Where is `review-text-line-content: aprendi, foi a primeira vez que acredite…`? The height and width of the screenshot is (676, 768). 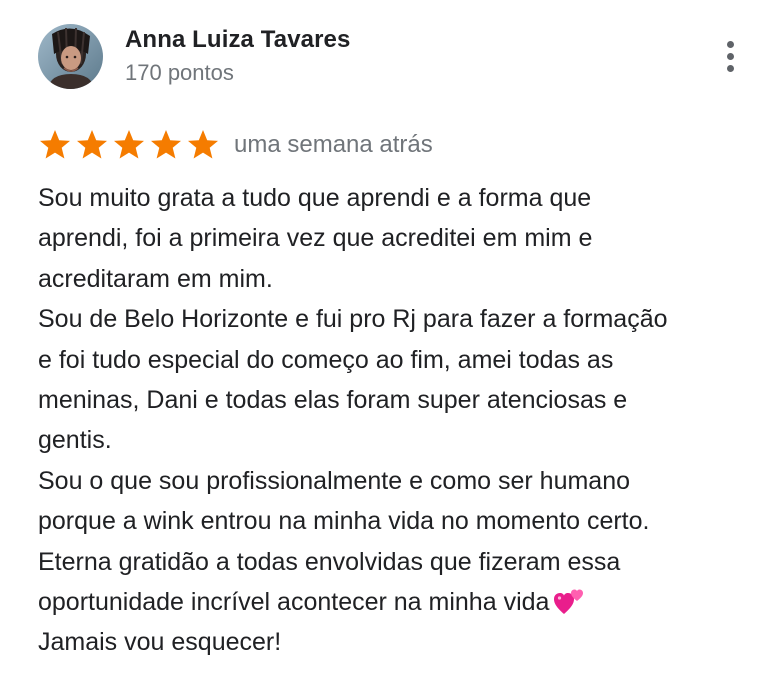 review-text-line-content: aprendi, foi a primeira vez que acredite… is located at coordinates (315, 238).